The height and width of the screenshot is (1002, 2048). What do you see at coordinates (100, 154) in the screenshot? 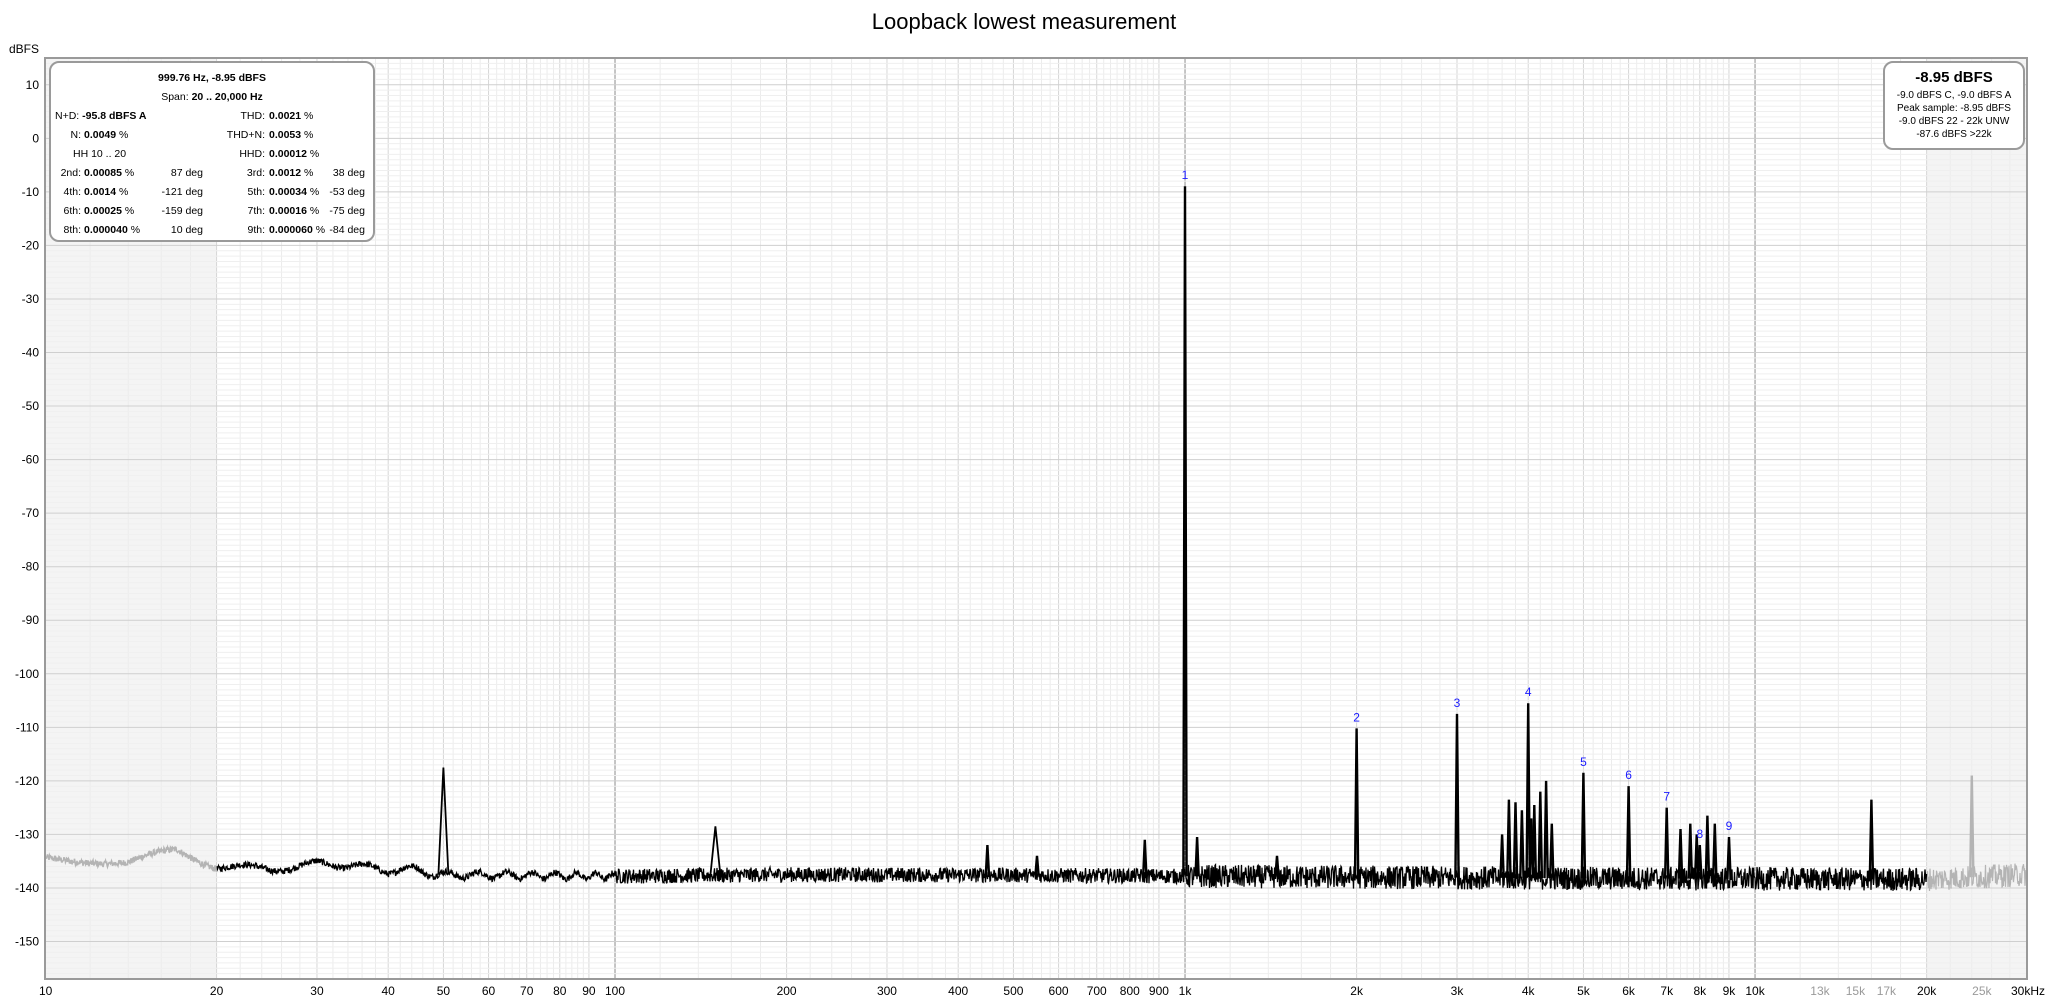
I see `hh-label: HH 10 .. 20` at bounding box center [100, 154].